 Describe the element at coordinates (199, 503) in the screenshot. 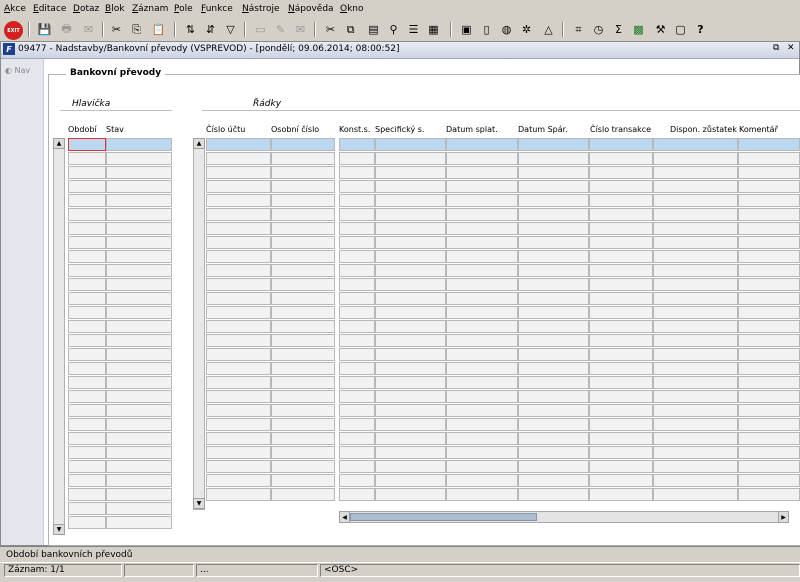

I see `scroll-down-icon: ▼` at that location.